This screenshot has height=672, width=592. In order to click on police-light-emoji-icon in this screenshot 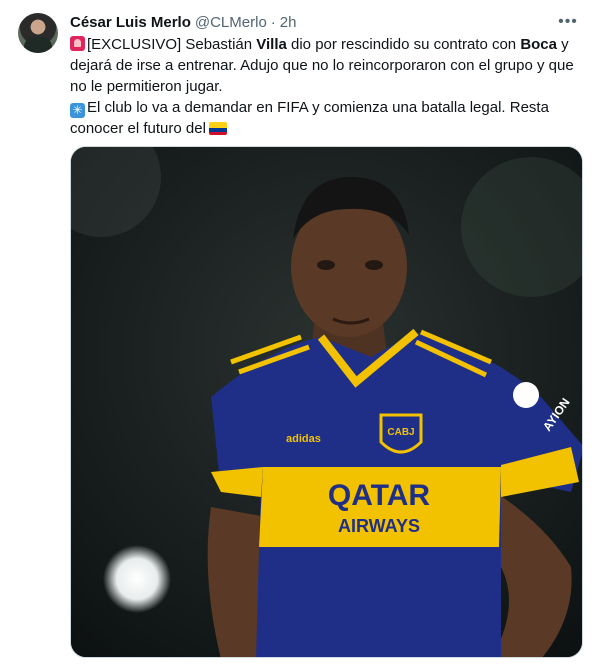, I will do `click(77, 43)`.